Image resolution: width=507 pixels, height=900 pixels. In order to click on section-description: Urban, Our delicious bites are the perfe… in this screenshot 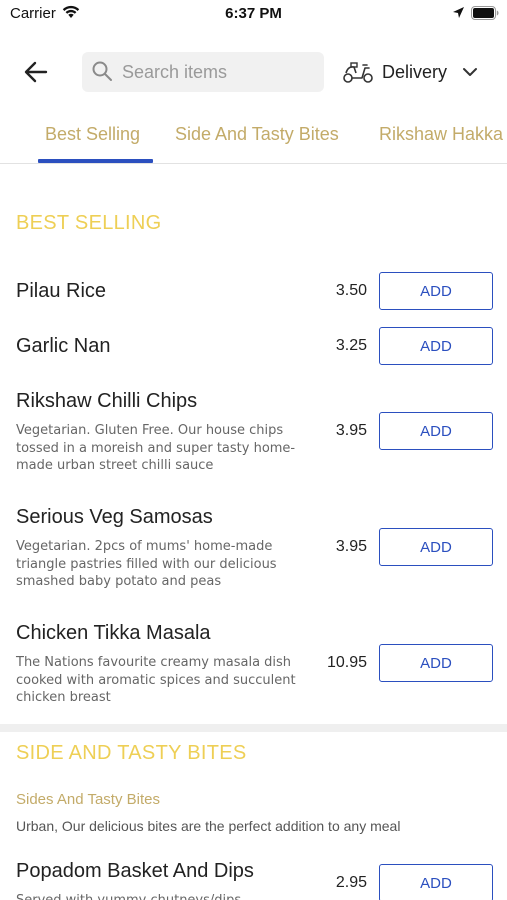, I will do `click(208, 826)`.